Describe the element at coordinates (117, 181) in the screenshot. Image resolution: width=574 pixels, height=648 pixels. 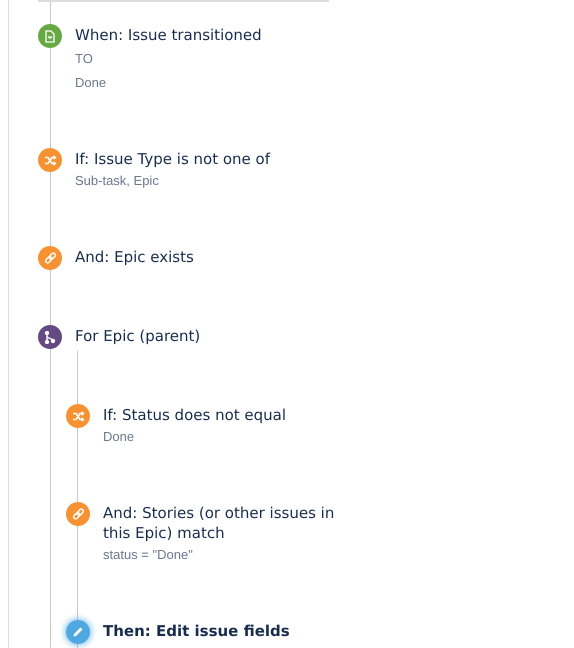
I see `step-detail: Sub-task, Epic` at that location.